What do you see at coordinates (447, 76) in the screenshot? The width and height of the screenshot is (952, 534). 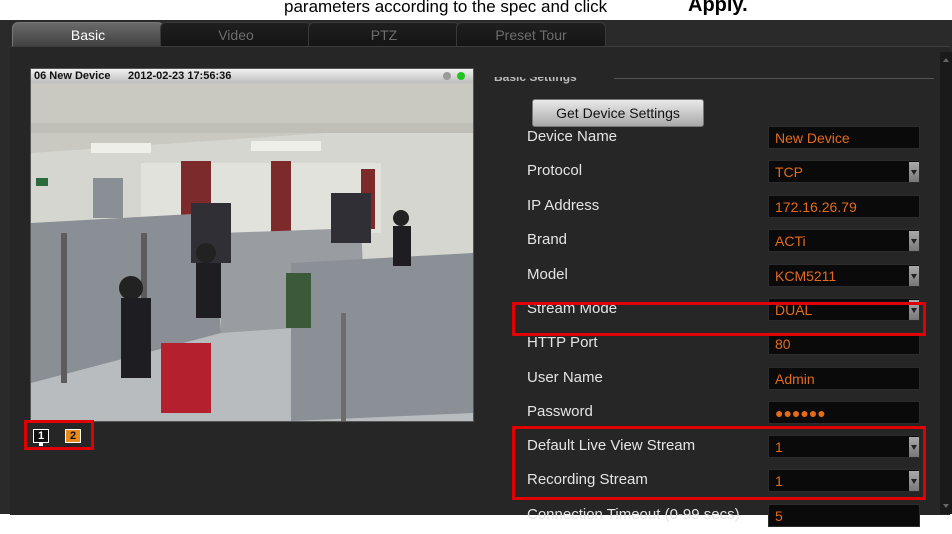 I see `status-dot-icon` at bounding box center [447, 76].